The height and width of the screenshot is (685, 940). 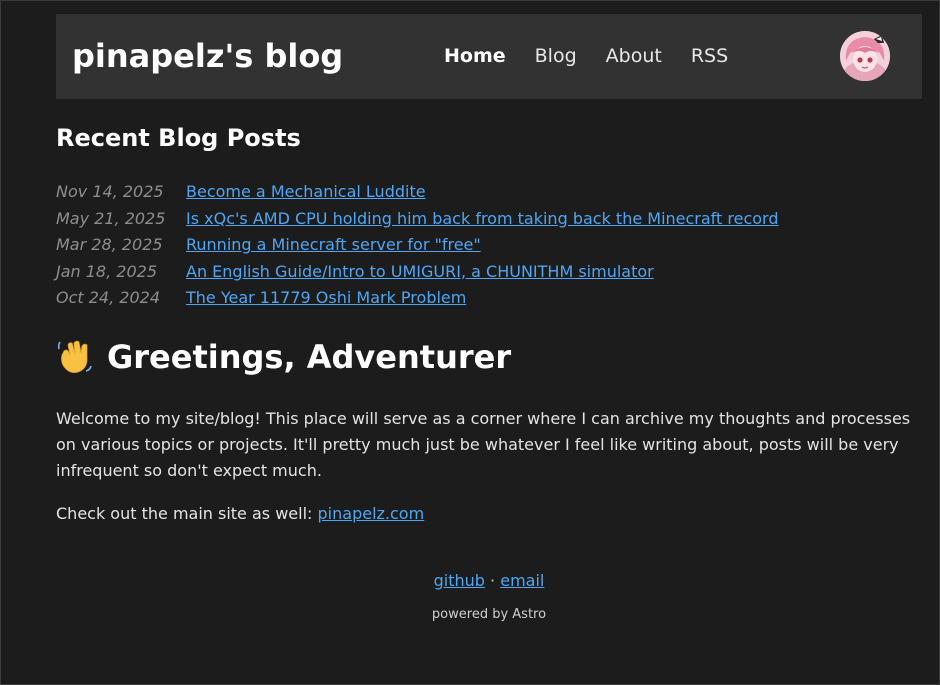 I want to click on mainsite-prefix: Check out the main site as well:, so click(x=187, y=513).